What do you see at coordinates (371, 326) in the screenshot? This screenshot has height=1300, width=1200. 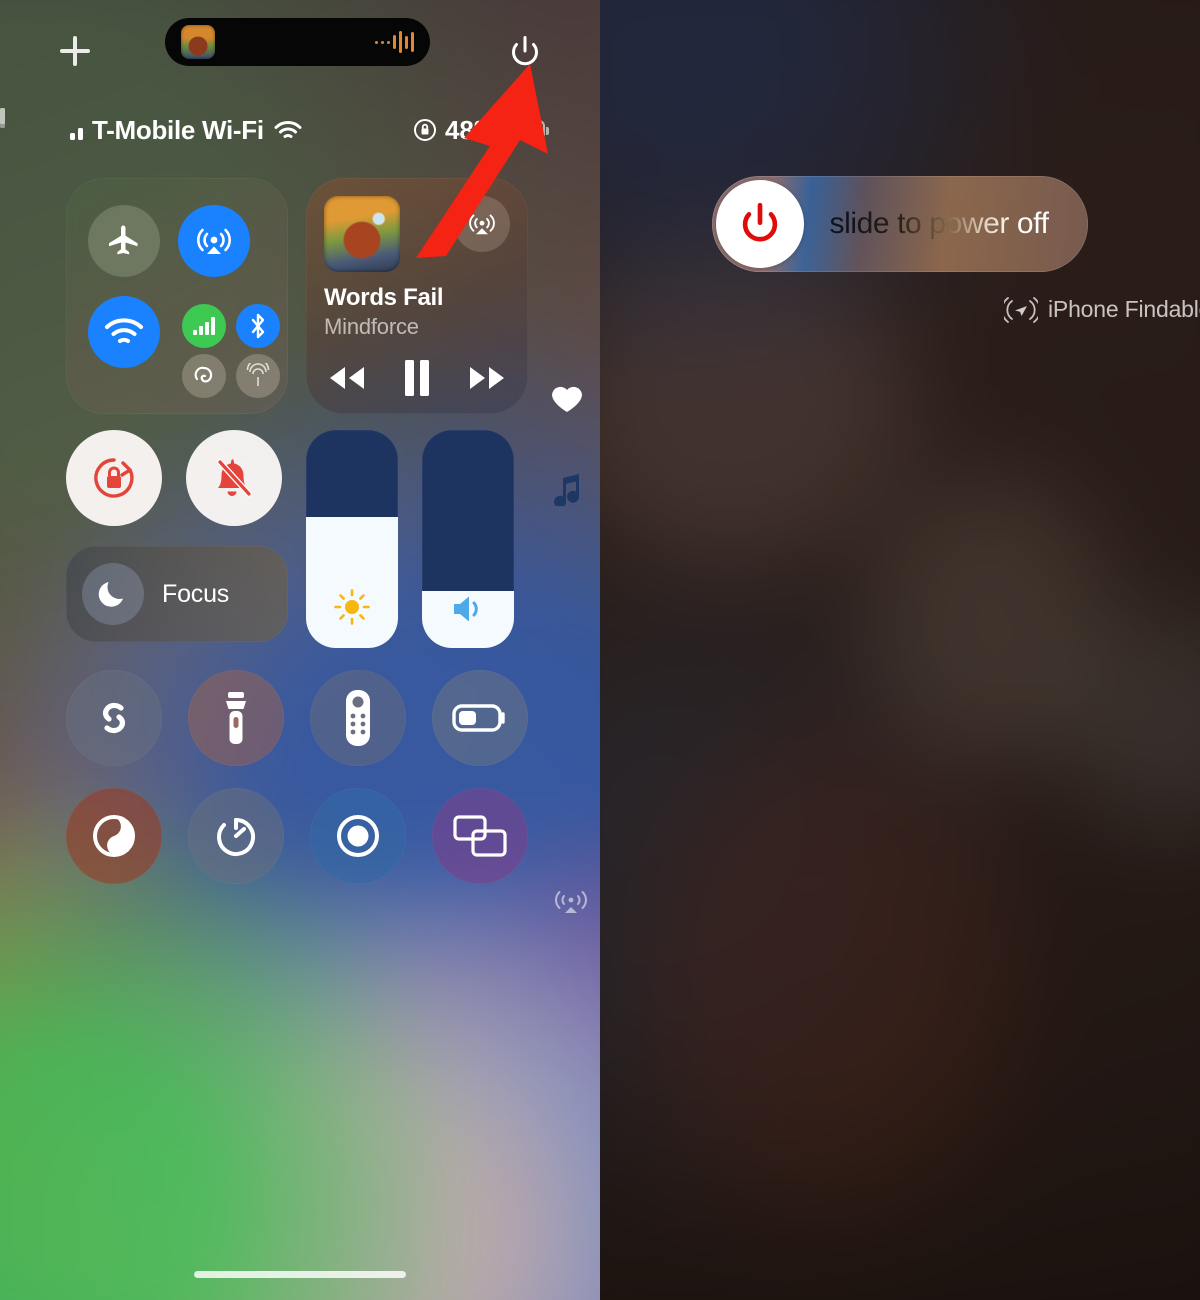 I see `track-artist: Mindforce` at bounding box center [371, 326].